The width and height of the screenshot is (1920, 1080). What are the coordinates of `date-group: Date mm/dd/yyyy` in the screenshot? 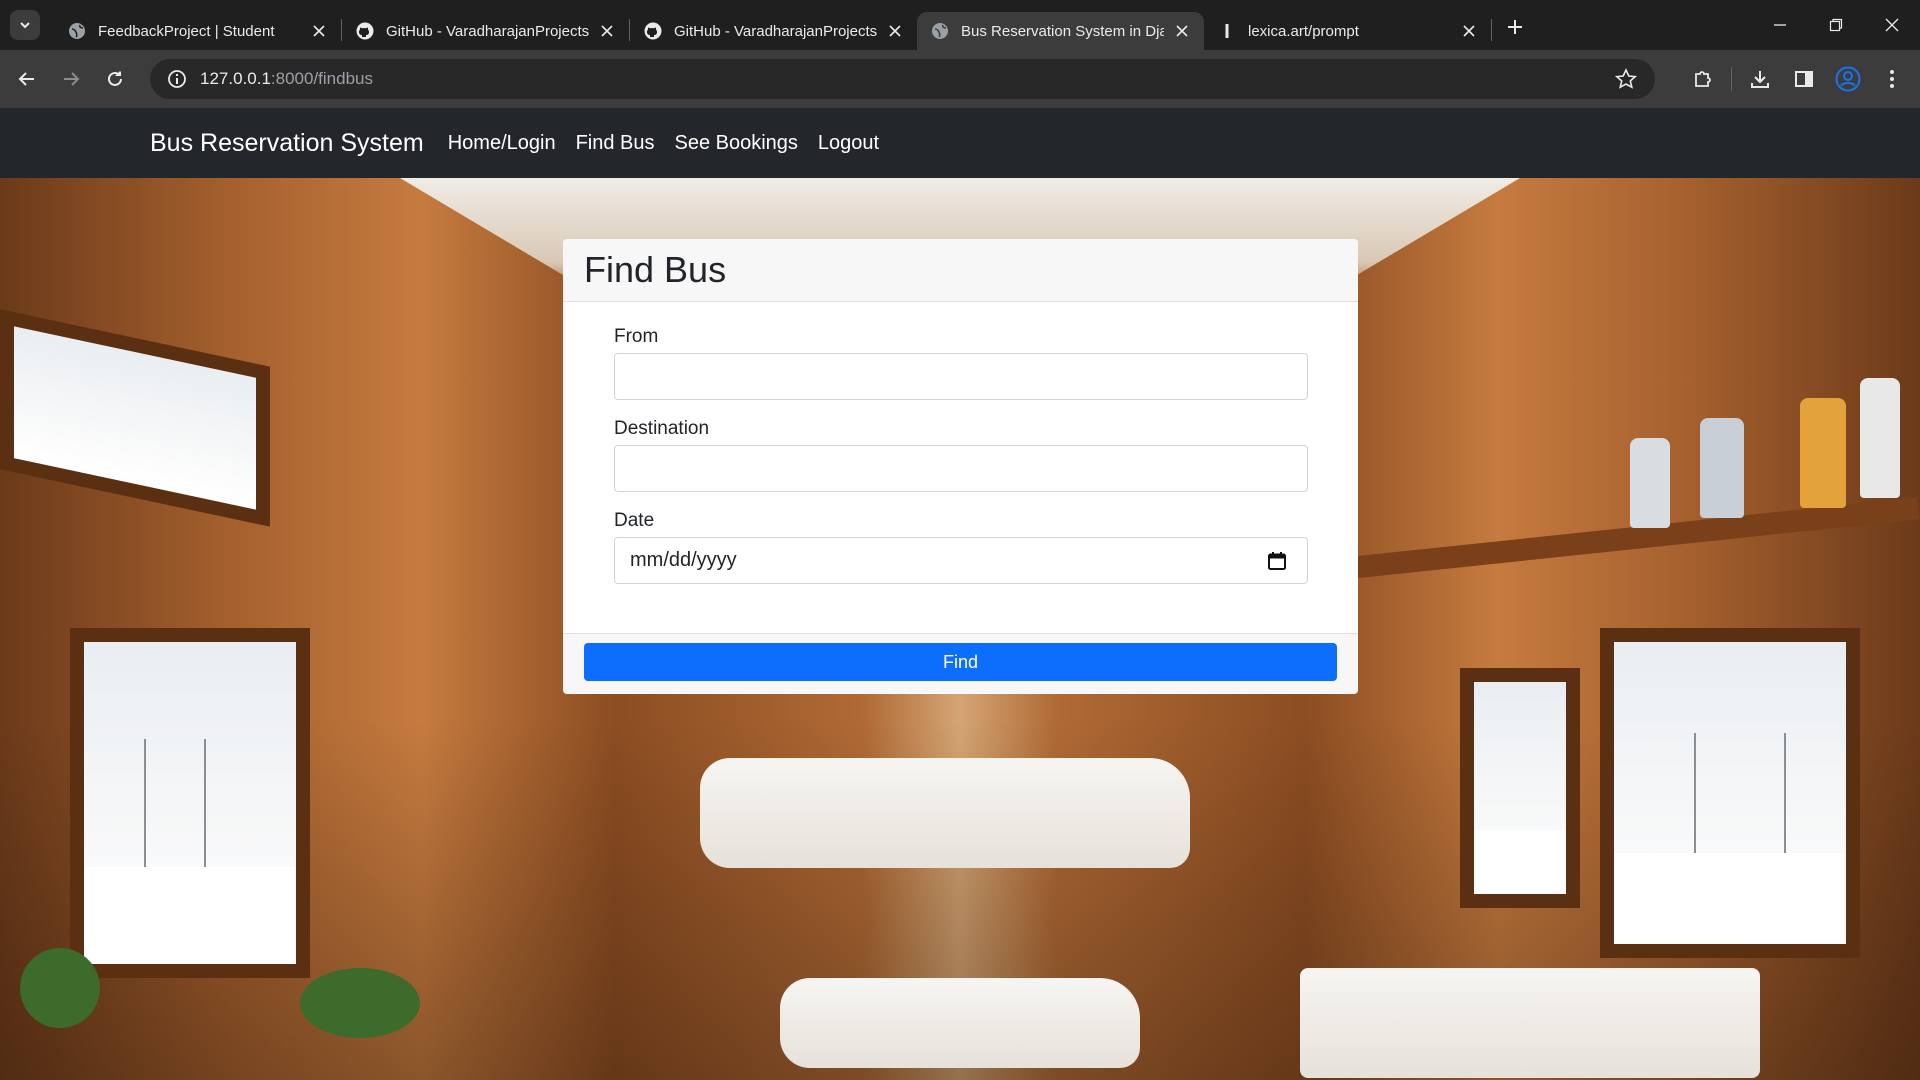 It's located at (961, 547).